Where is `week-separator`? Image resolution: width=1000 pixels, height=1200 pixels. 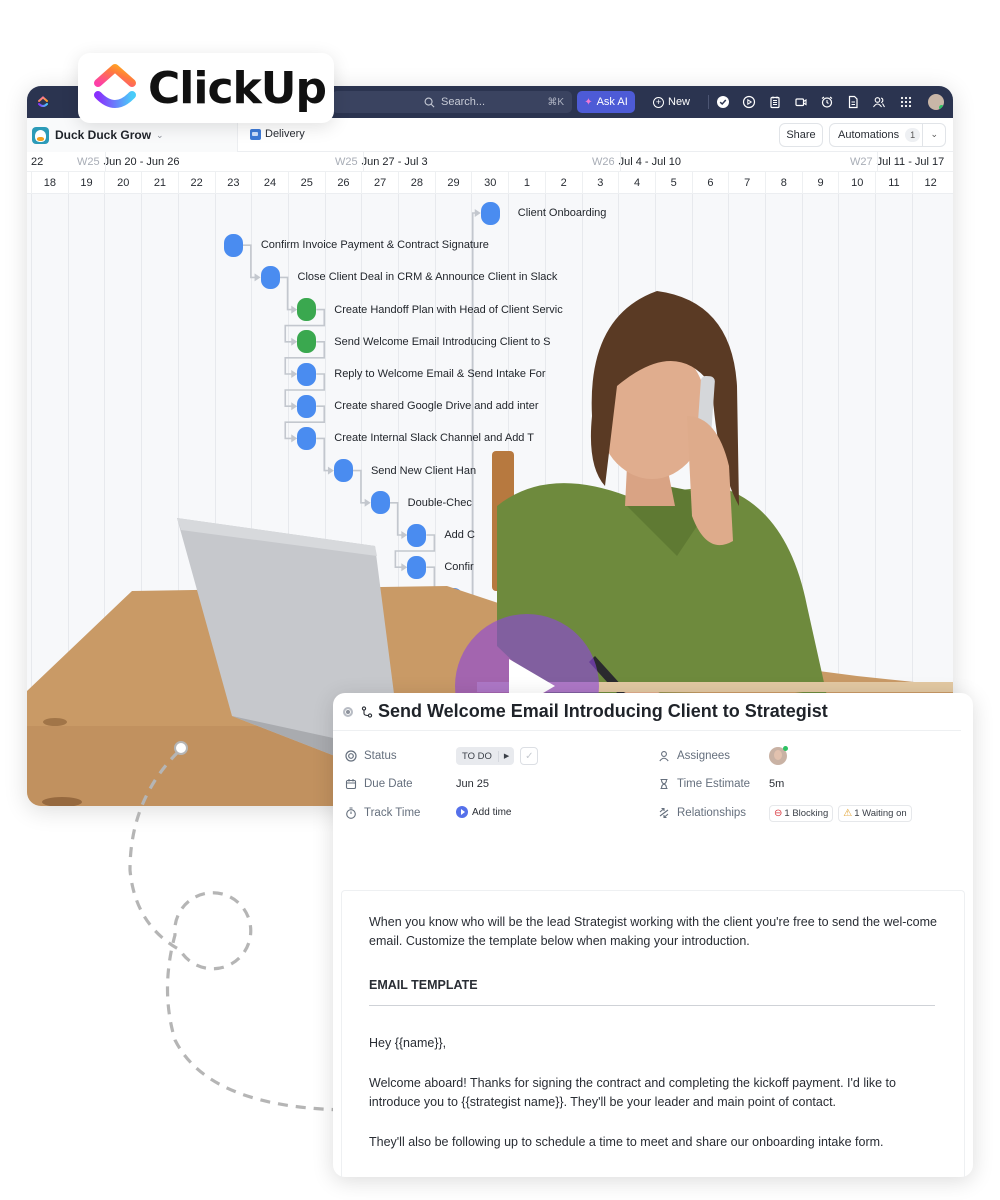
week-separator is located at coordinates (363, 162).